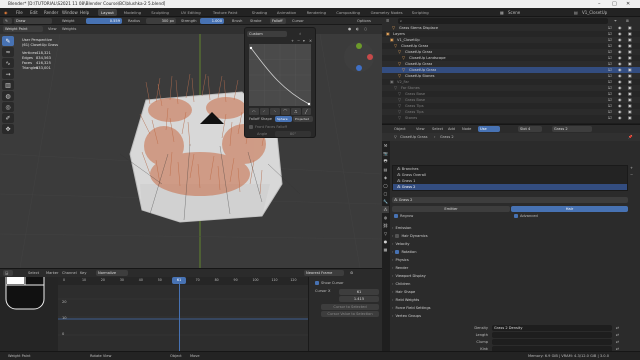  I want to click on average-icon: ∿, so click(8, 63).